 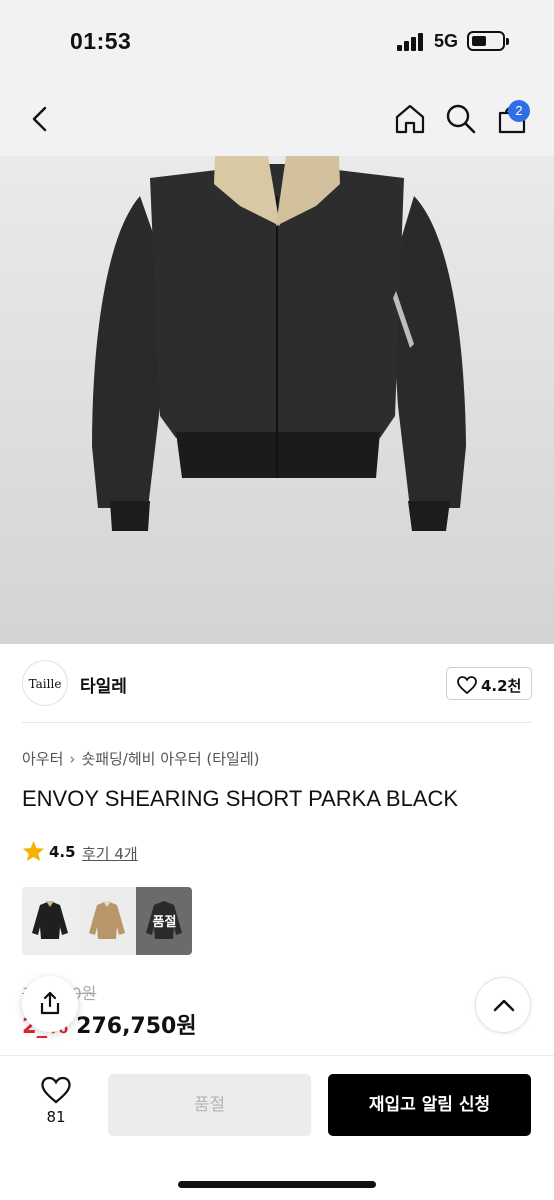 What do you see at coordinates (277, 722) in the screenshot?
I see `divider` at bounding box center [277, 722].